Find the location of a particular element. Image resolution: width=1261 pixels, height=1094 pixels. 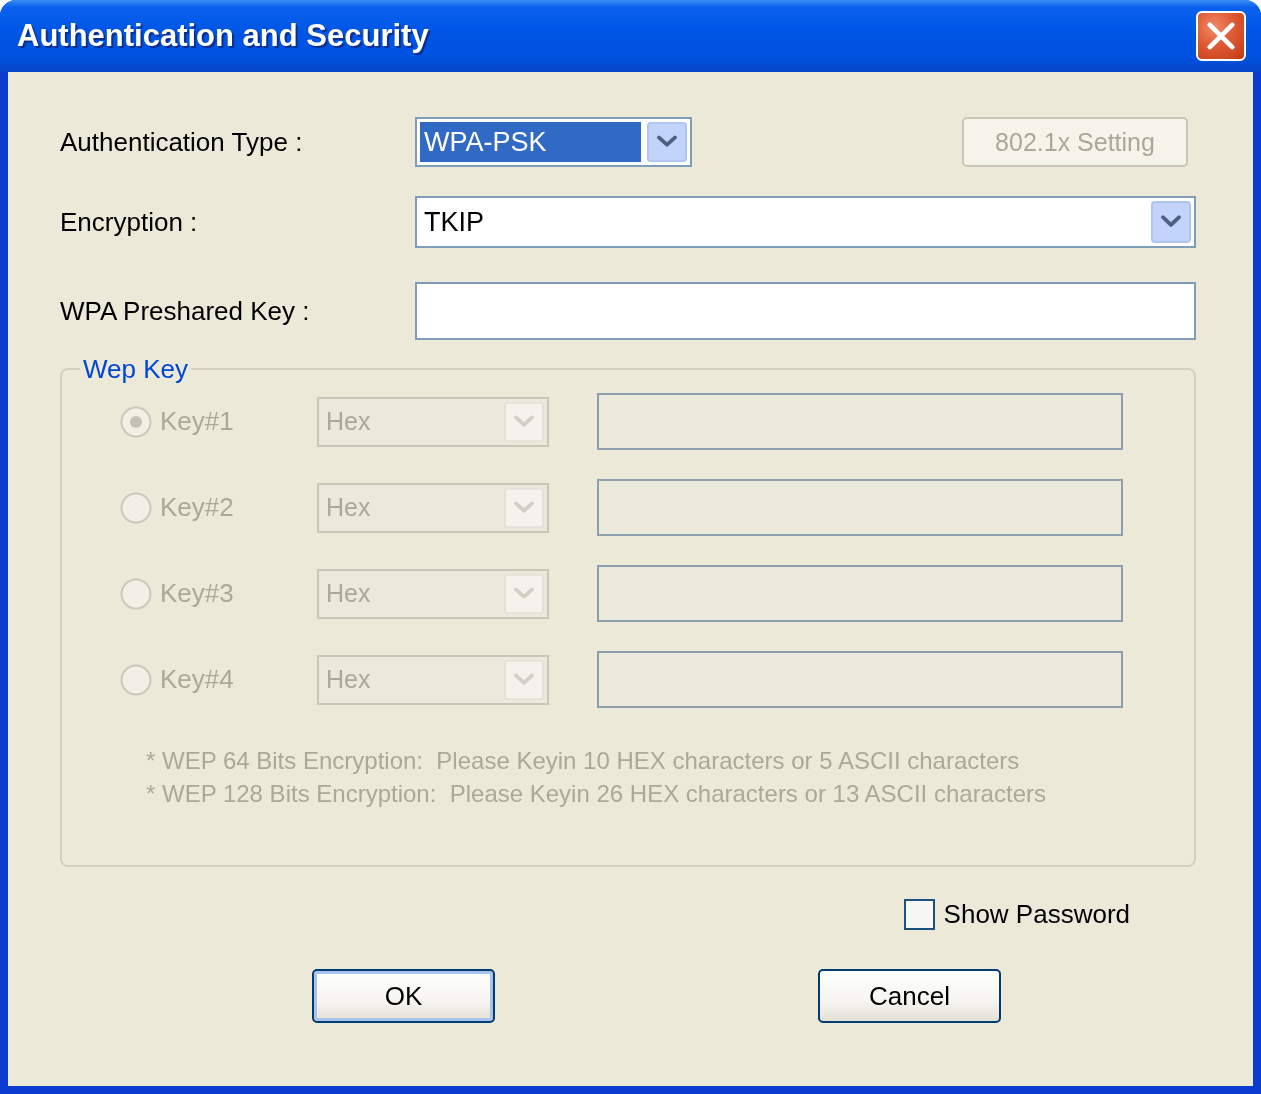

close-icon is located at coordinates (1221, 36).